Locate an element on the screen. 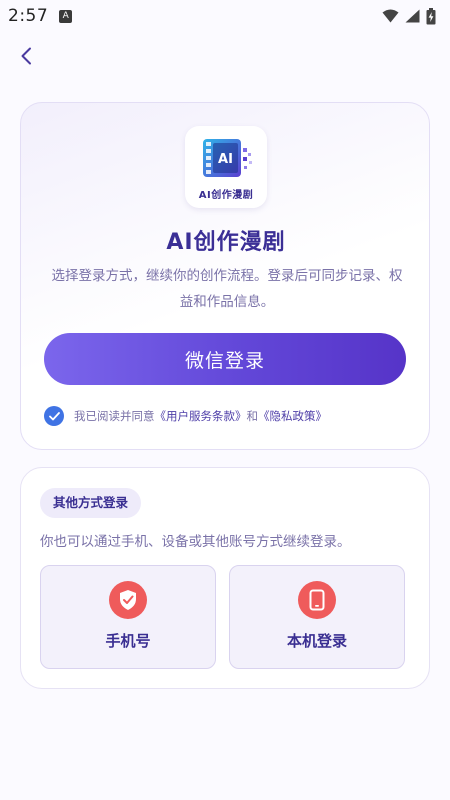  back-button is located at coordinates (26, 56).